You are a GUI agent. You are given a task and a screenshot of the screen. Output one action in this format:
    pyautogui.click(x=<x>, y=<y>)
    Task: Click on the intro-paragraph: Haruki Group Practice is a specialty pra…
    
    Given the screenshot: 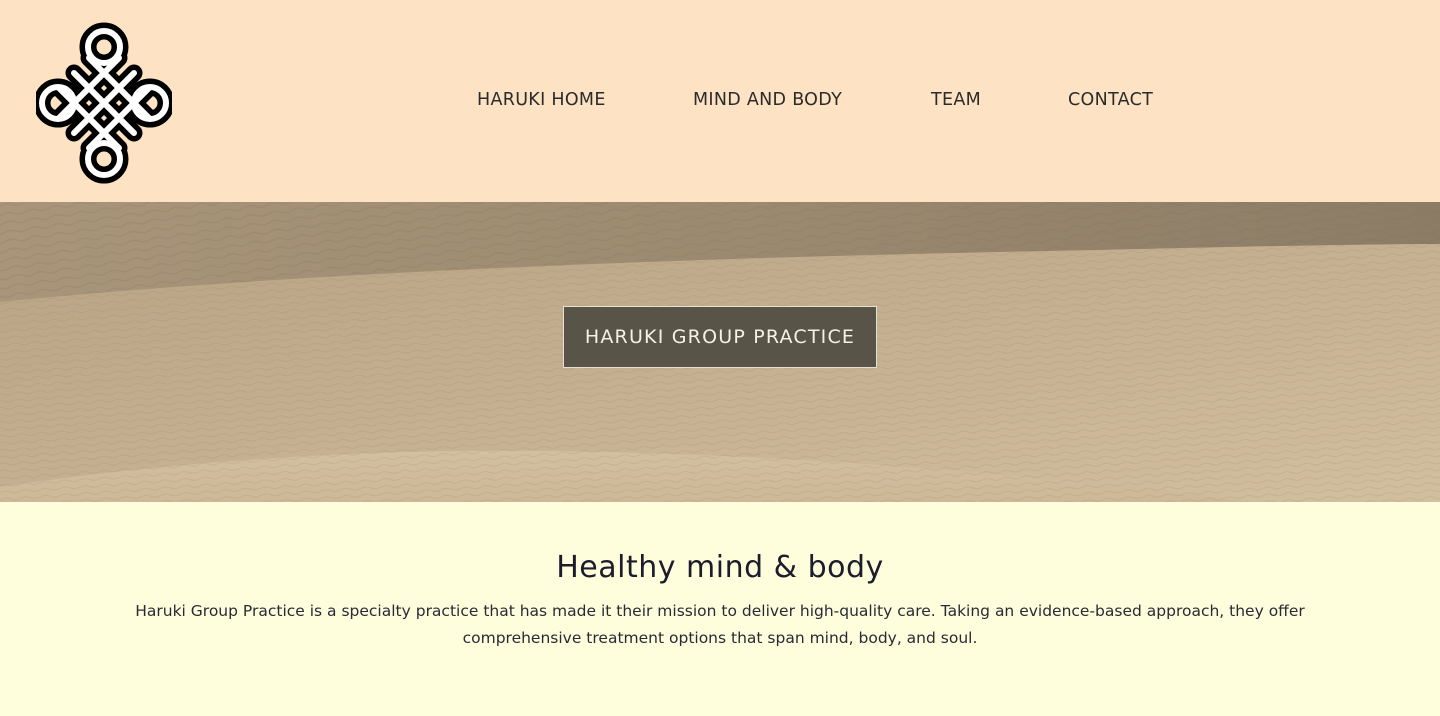 What is the action you would take?
    pyautogui.click(x=720, y=624)
    